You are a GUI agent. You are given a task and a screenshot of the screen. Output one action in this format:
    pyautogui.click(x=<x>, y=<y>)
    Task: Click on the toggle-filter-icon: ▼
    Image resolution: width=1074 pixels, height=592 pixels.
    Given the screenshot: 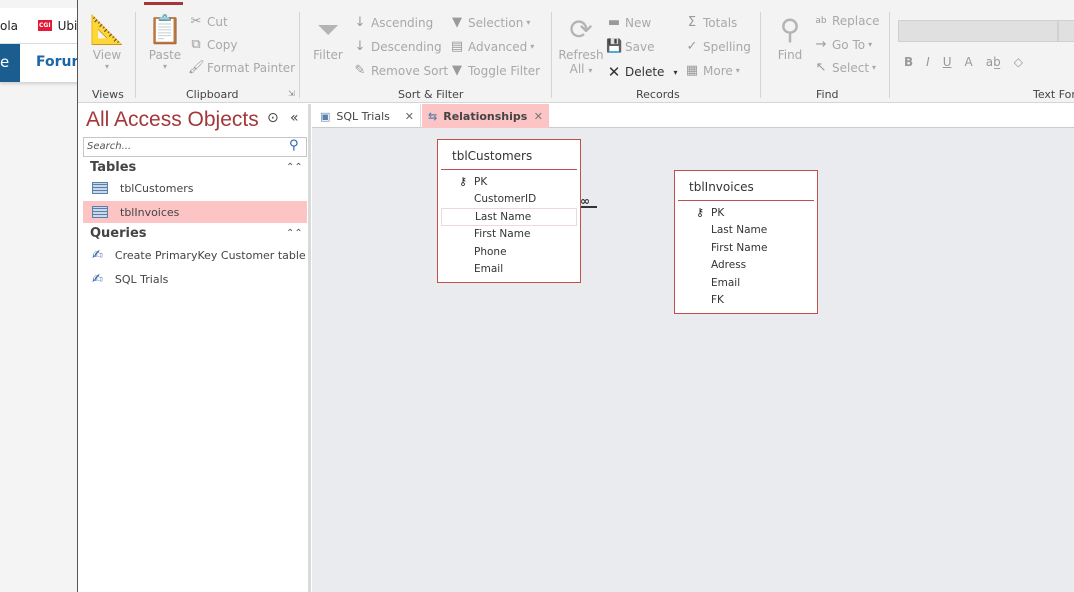 What is the action you would take?
    pyautogui.click(x=457, y=70)
    